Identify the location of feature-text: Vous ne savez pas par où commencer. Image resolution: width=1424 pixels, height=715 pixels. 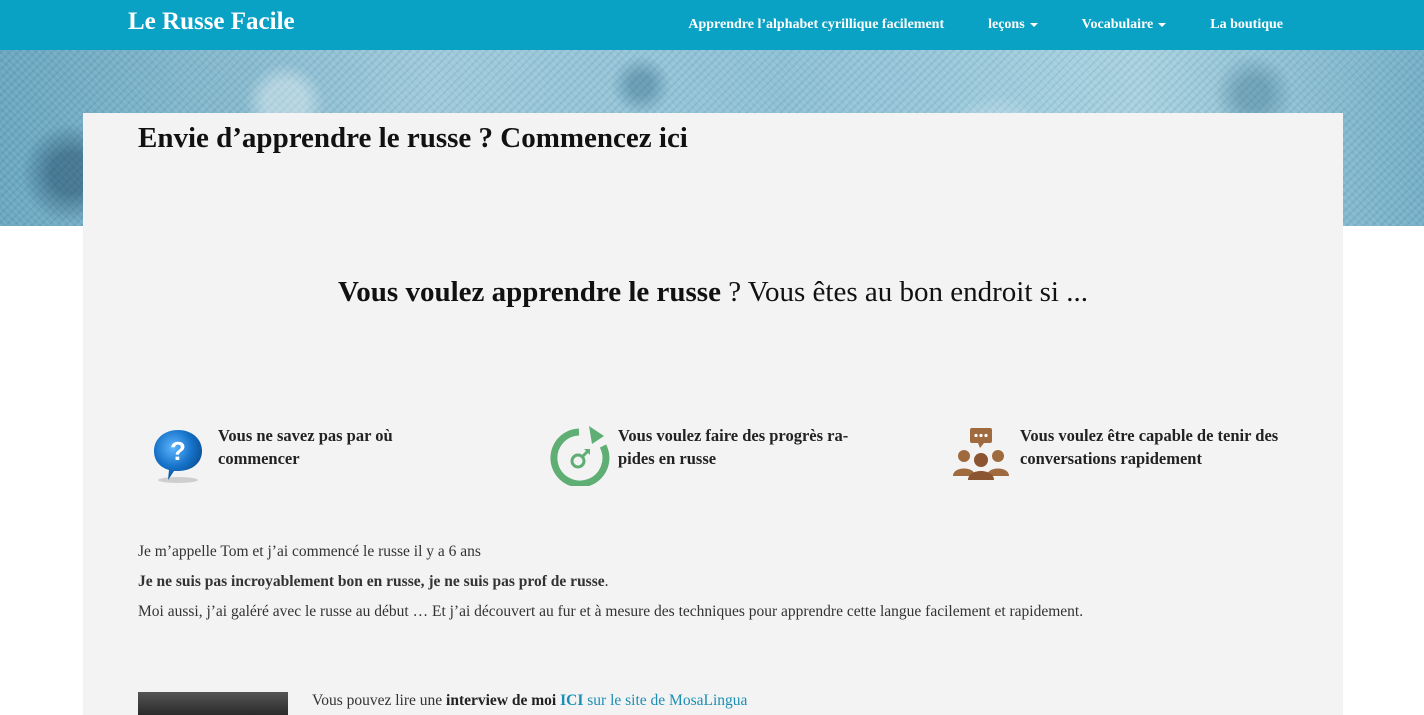
(305, 447).